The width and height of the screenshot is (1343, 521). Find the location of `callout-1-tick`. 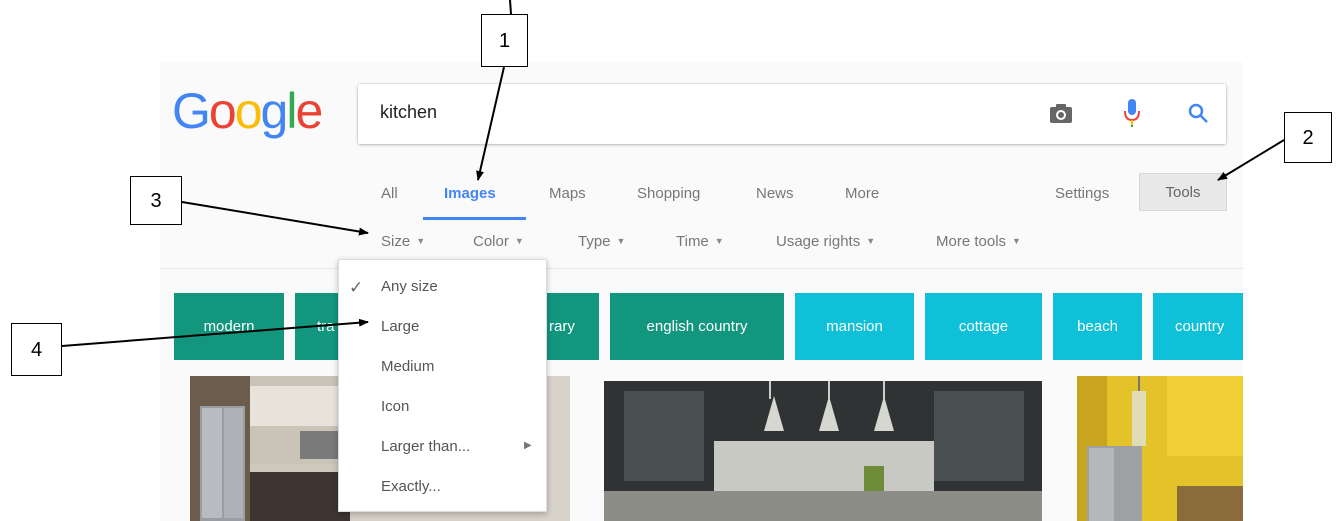

callout-1-tick is located at coordinates (510, 7).